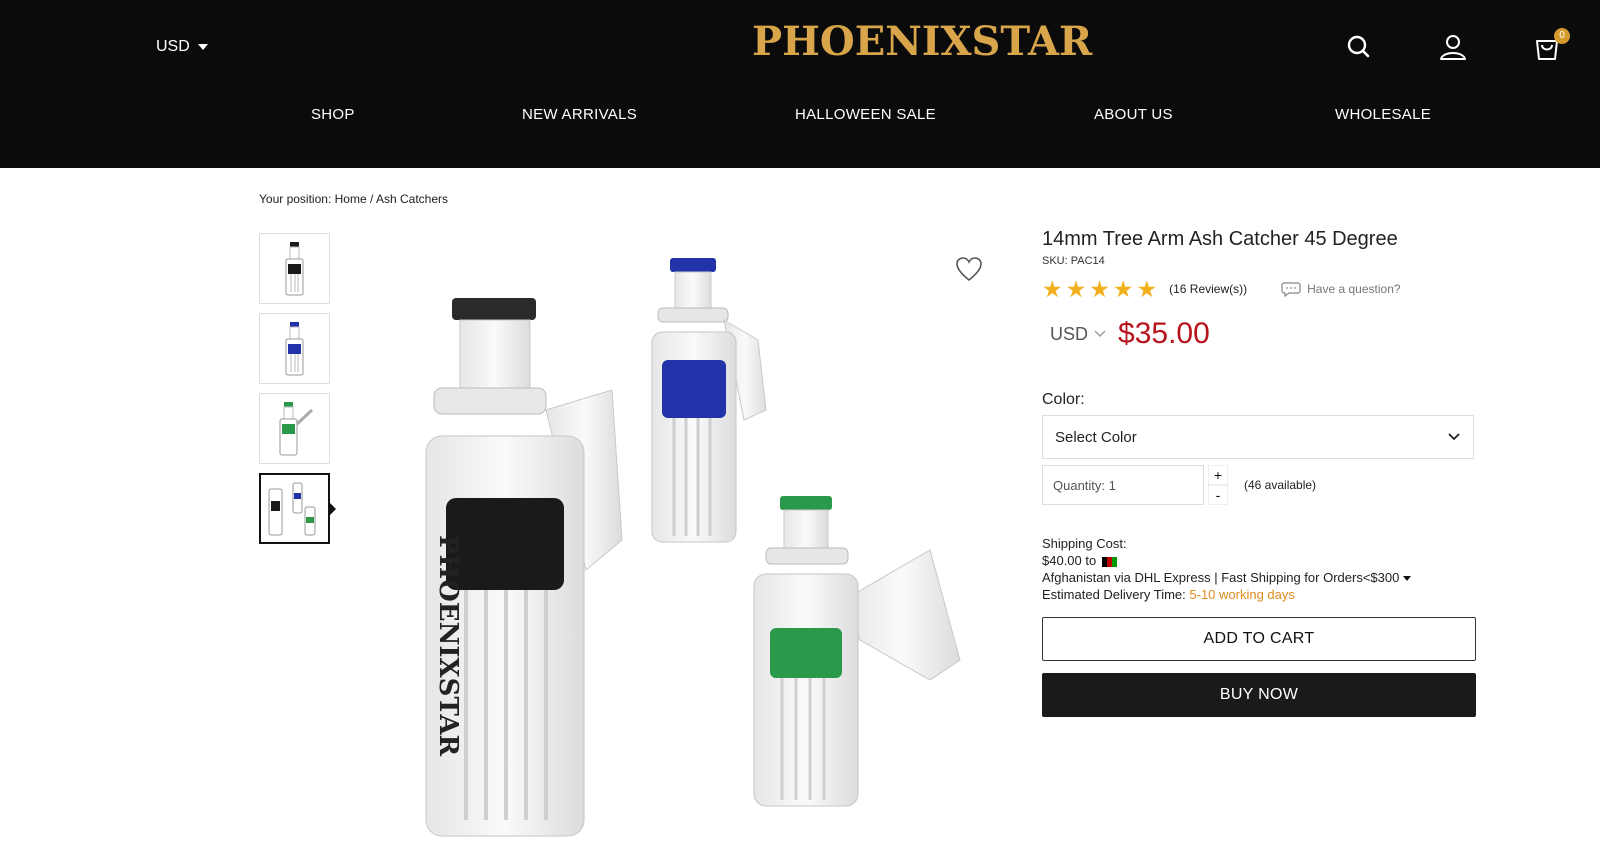  I want to click on thumbnail-active-indicator, so click(333, 509).